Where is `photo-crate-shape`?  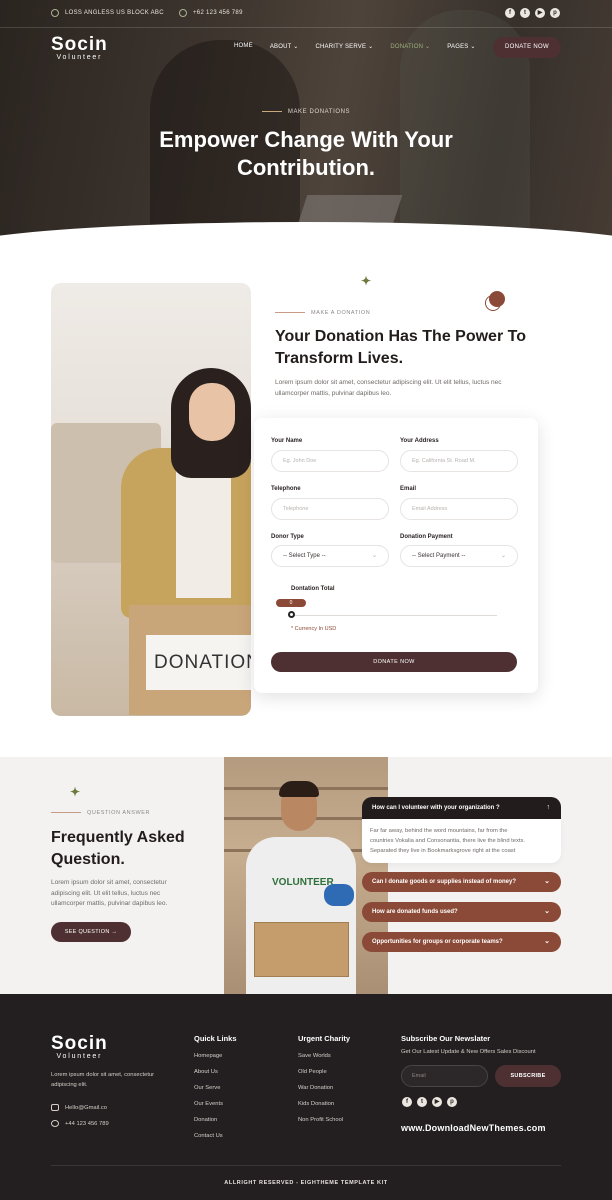 photo-crate-shape is located at coordinates (301, 949).